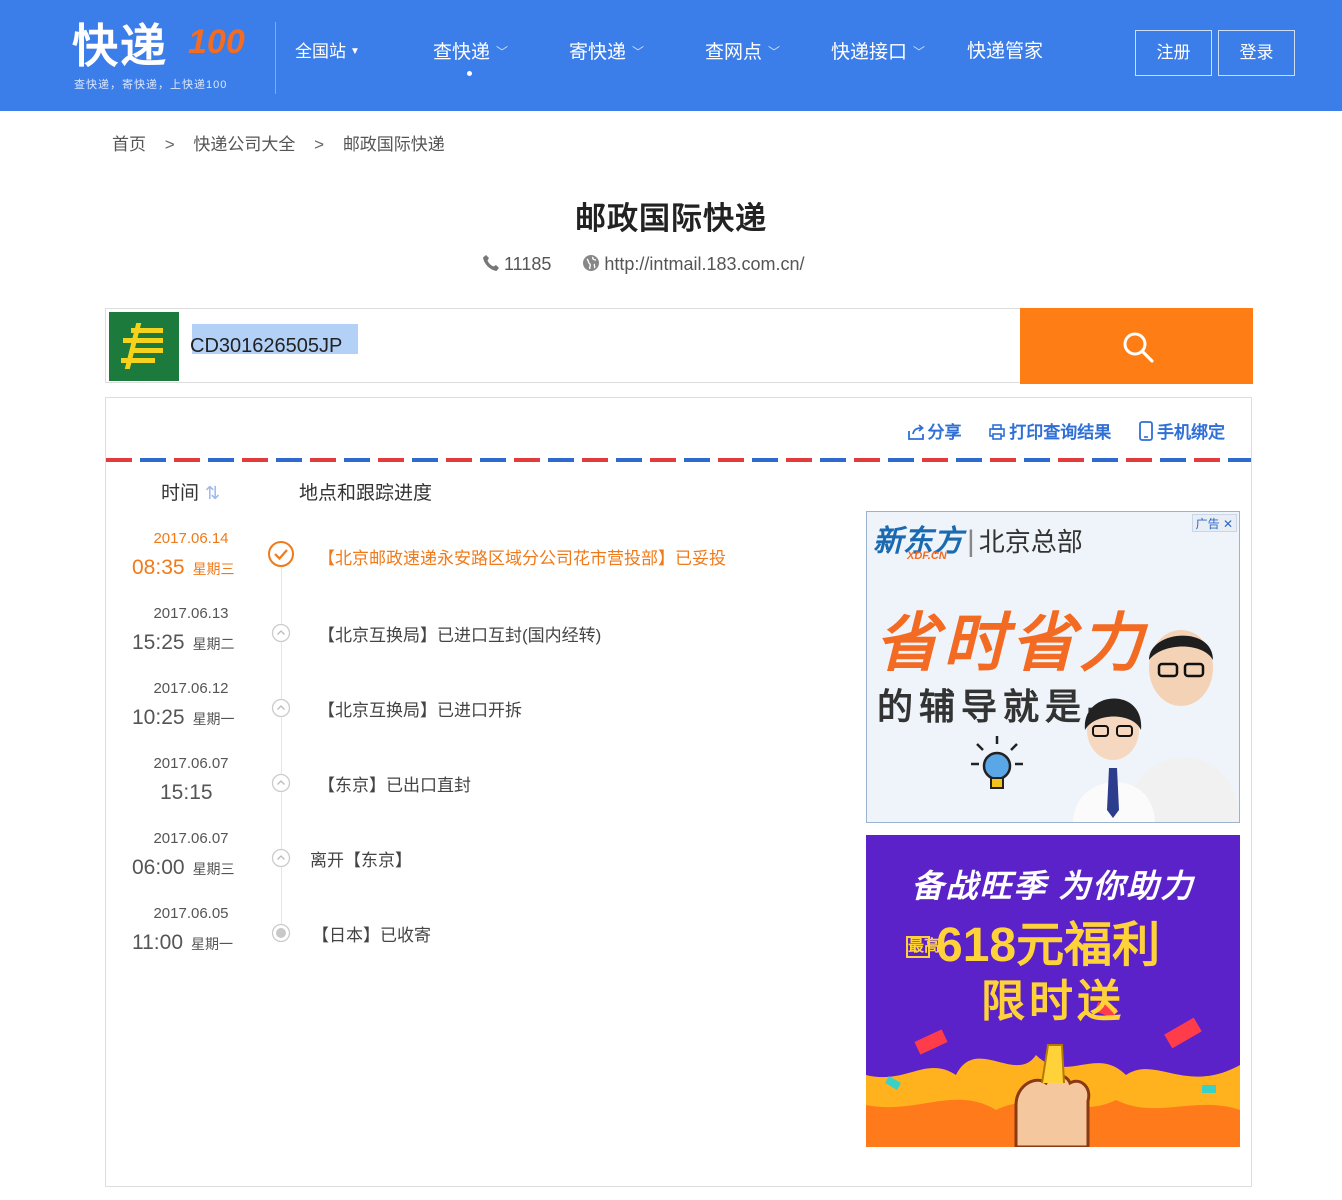  What do you see at coordinates (320, 51) in the screenshot?
I see `region-label: 全国站` at bounding box center [320, 51].